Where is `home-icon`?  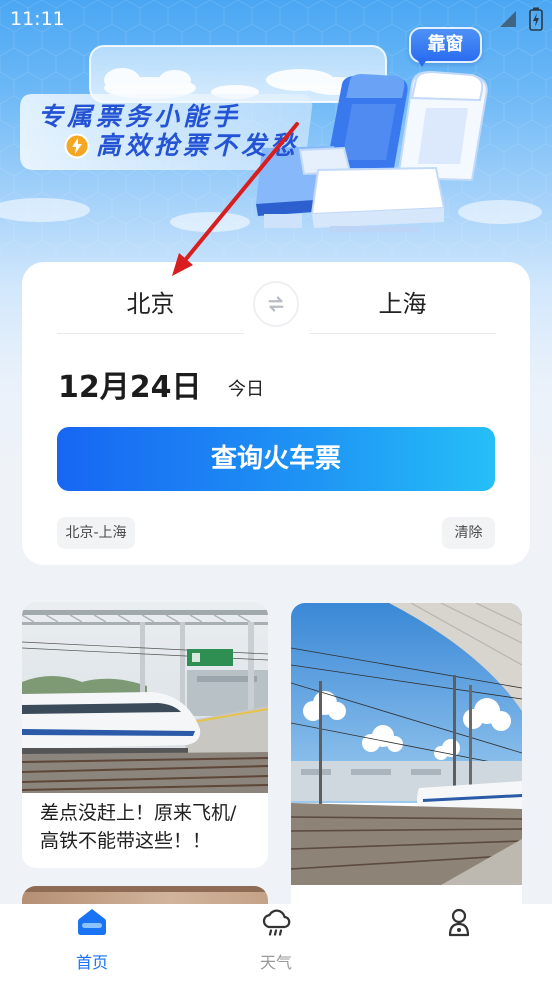
home-icon is located at coordinates (92, 922).